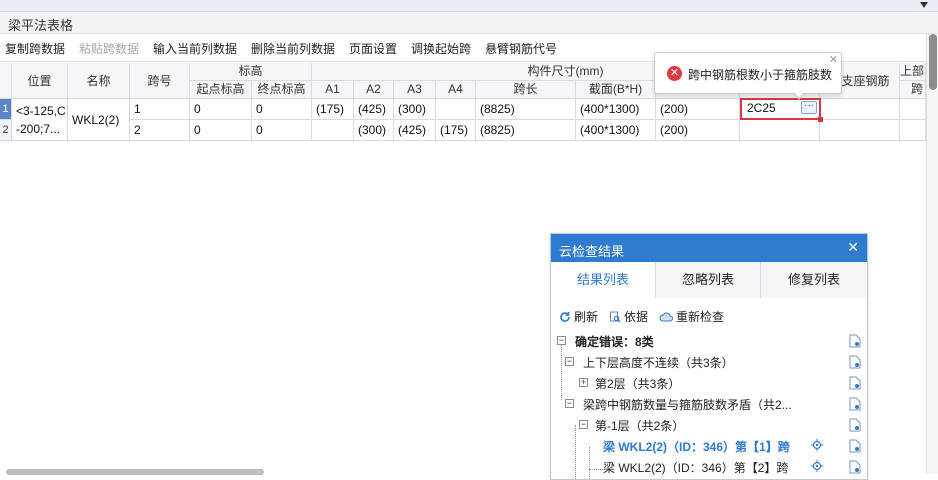 This screenshot has height=480, width=938. What do you see at coordinates (221, 90) in the screenshot?
I see `col-header-start-elev: 起点标高` at bounding box center [221, 90].